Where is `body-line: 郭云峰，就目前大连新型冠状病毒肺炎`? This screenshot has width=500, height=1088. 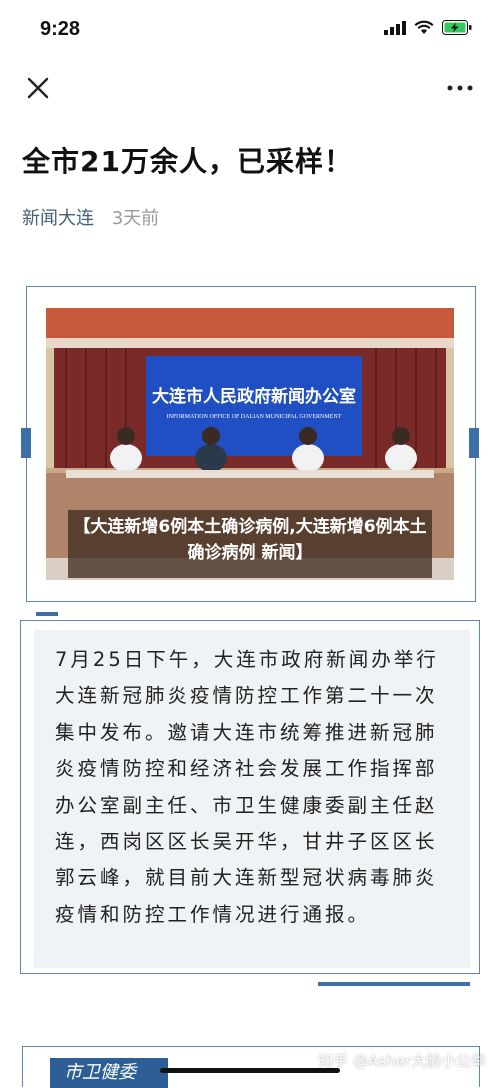 body-line: 郭云峰，就目前大连新型冠状病毒肺炎 is located at coordinates (246, 878).